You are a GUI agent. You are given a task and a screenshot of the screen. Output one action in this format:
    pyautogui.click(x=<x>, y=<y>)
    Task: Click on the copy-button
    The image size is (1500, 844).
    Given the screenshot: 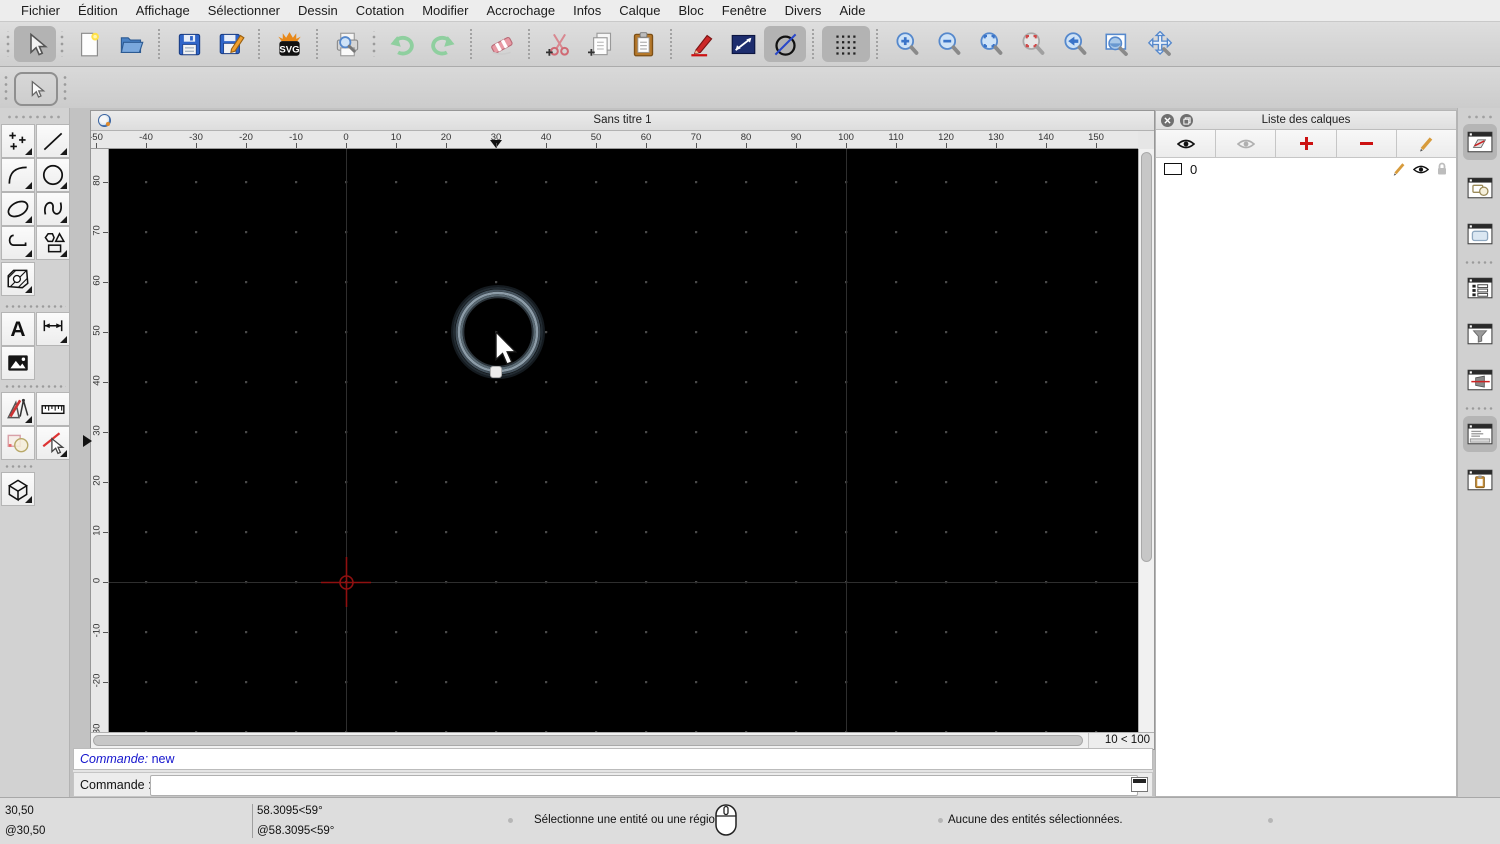 What is the action you would take?
    pyautogui.click(x=601, y=44)
    